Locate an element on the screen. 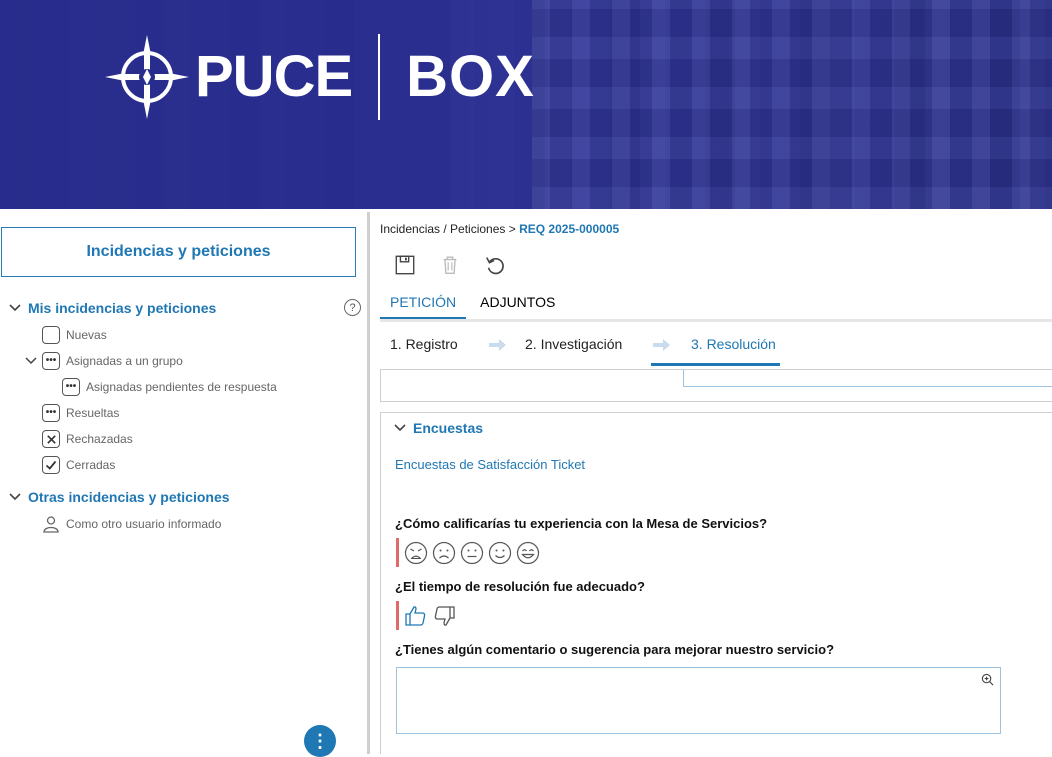  more-actions-button: ⋮ is located at coordinates (320, 741).